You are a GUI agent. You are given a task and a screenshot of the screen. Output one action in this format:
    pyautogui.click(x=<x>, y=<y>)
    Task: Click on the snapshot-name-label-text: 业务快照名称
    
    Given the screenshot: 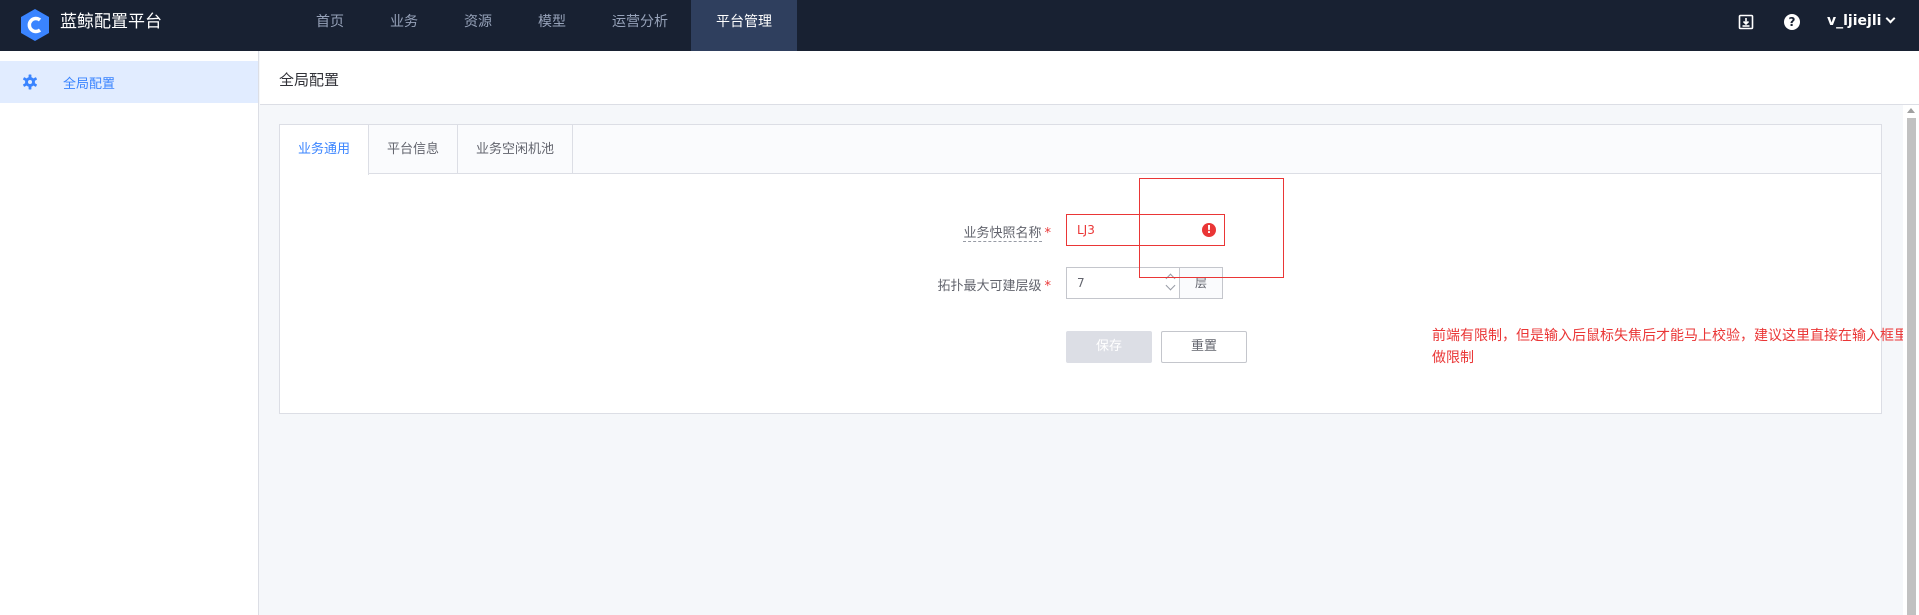 What is the action you would take?
    pyautogui.click(x=1002, y=234)
    